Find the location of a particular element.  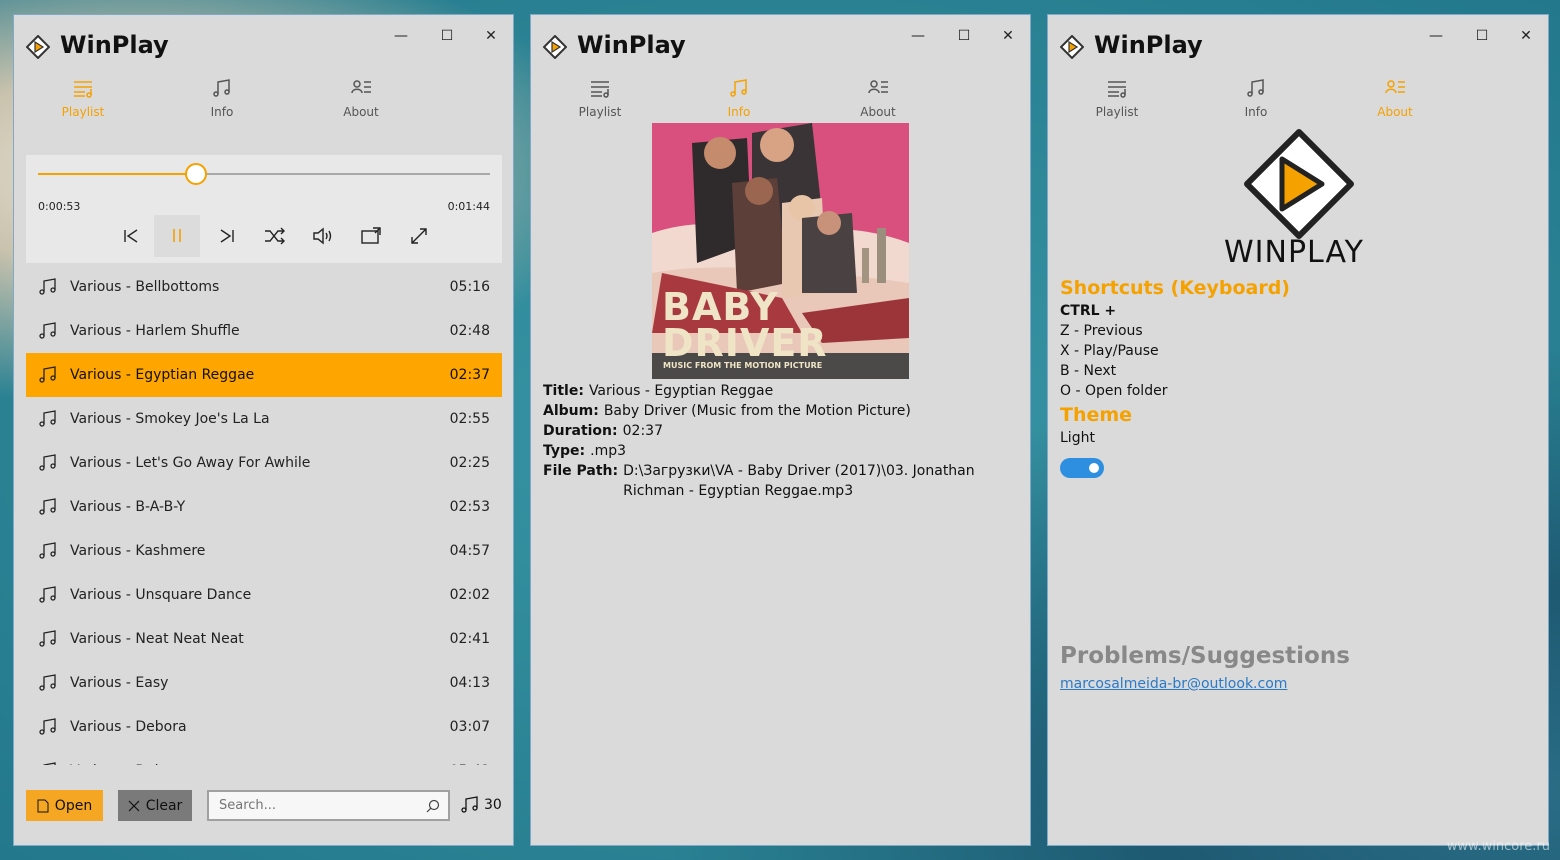

meta-type-value: .mp3 is located at coordinates (608, 451).